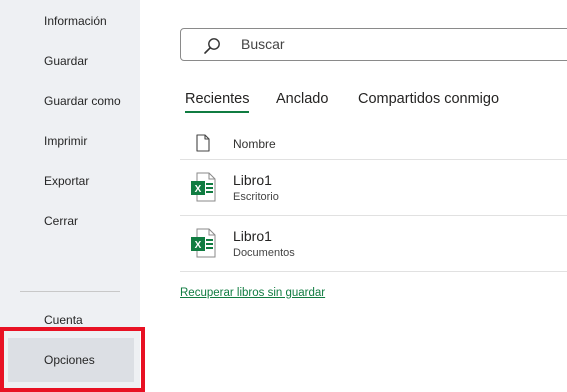 Image resolution: width=567 pixels, height=392 pixels. Describe the element at coordinates (428, 99) in the screenshot. I see `tab-compartidos-conmigo: Compartidos conmigo` at that location.